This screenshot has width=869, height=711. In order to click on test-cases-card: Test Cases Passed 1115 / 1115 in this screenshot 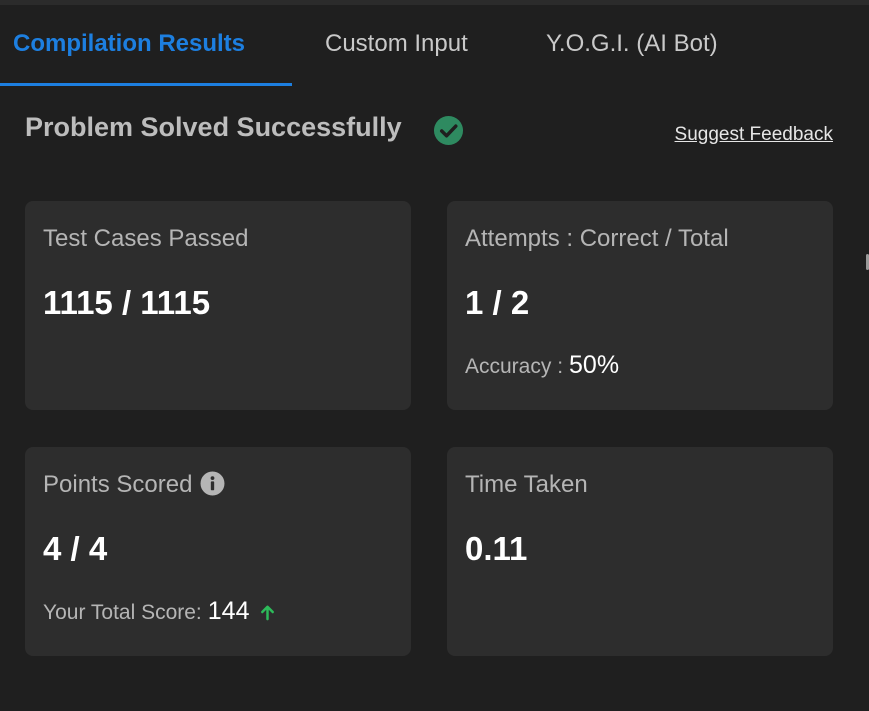, I will do `click(218, 305)`.